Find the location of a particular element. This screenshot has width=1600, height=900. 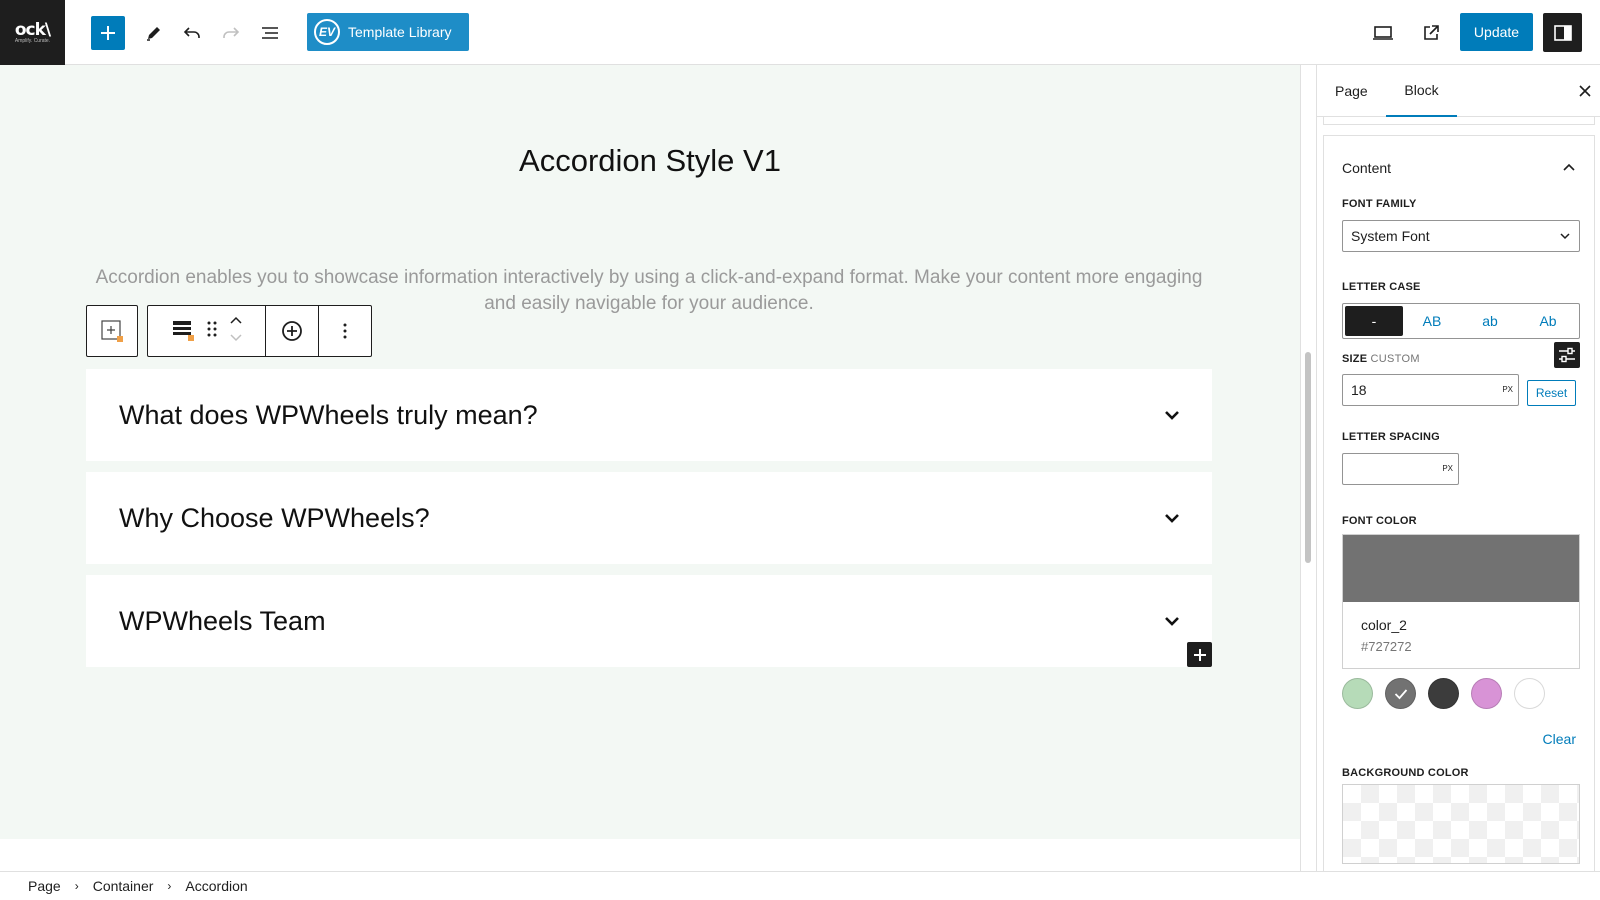

redo-button is located at coordinates (231, 33).